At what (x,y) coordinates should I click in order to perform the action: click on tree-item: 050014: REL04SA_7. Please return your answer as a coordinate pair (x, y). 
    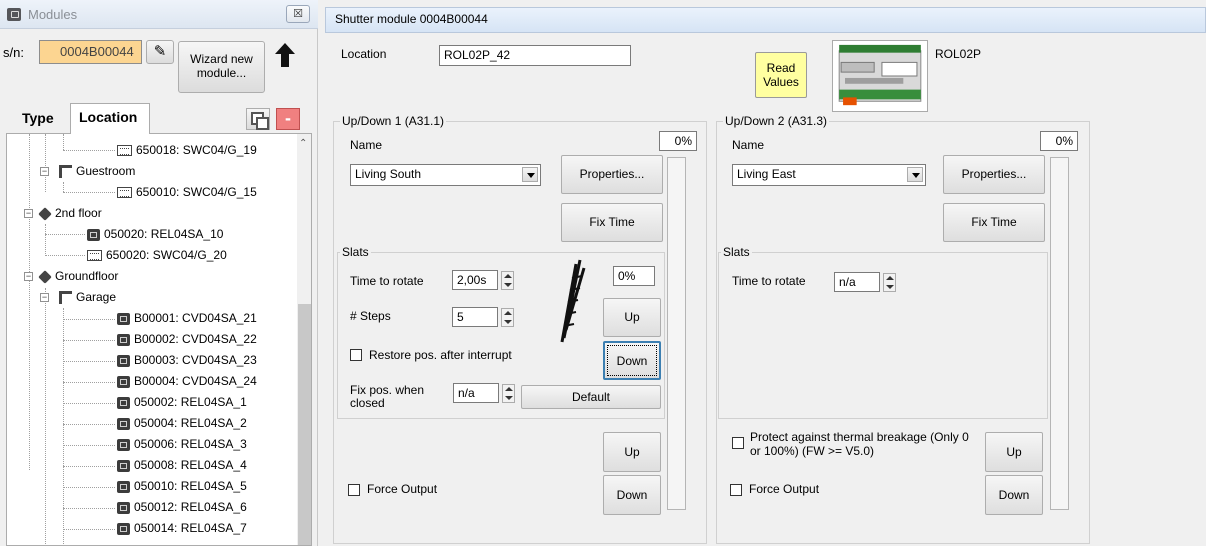
    Looking at the image, I should click on (182, 528).